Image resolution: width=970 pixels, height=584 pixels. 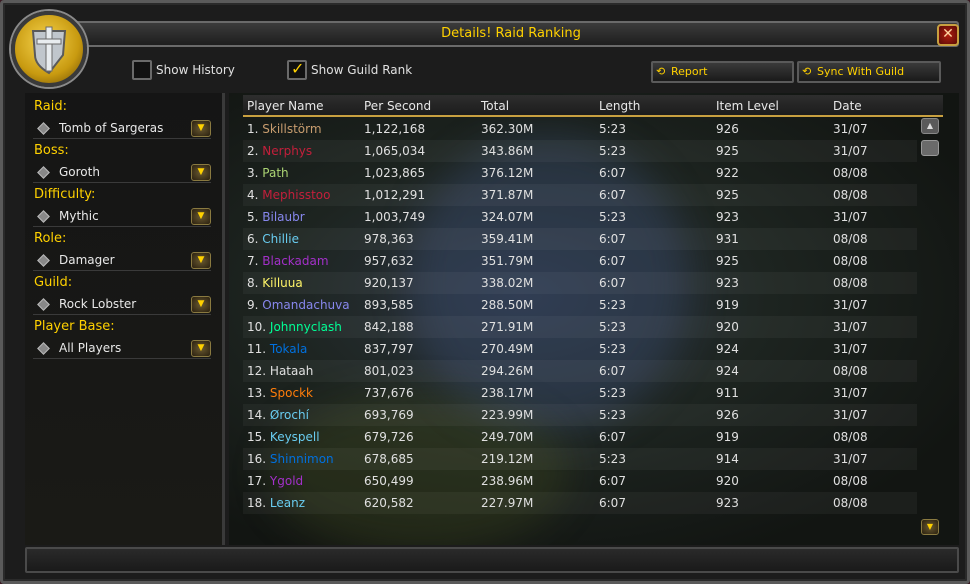 I want to click on filter-label: Boss:, so click(x=51, y=150).